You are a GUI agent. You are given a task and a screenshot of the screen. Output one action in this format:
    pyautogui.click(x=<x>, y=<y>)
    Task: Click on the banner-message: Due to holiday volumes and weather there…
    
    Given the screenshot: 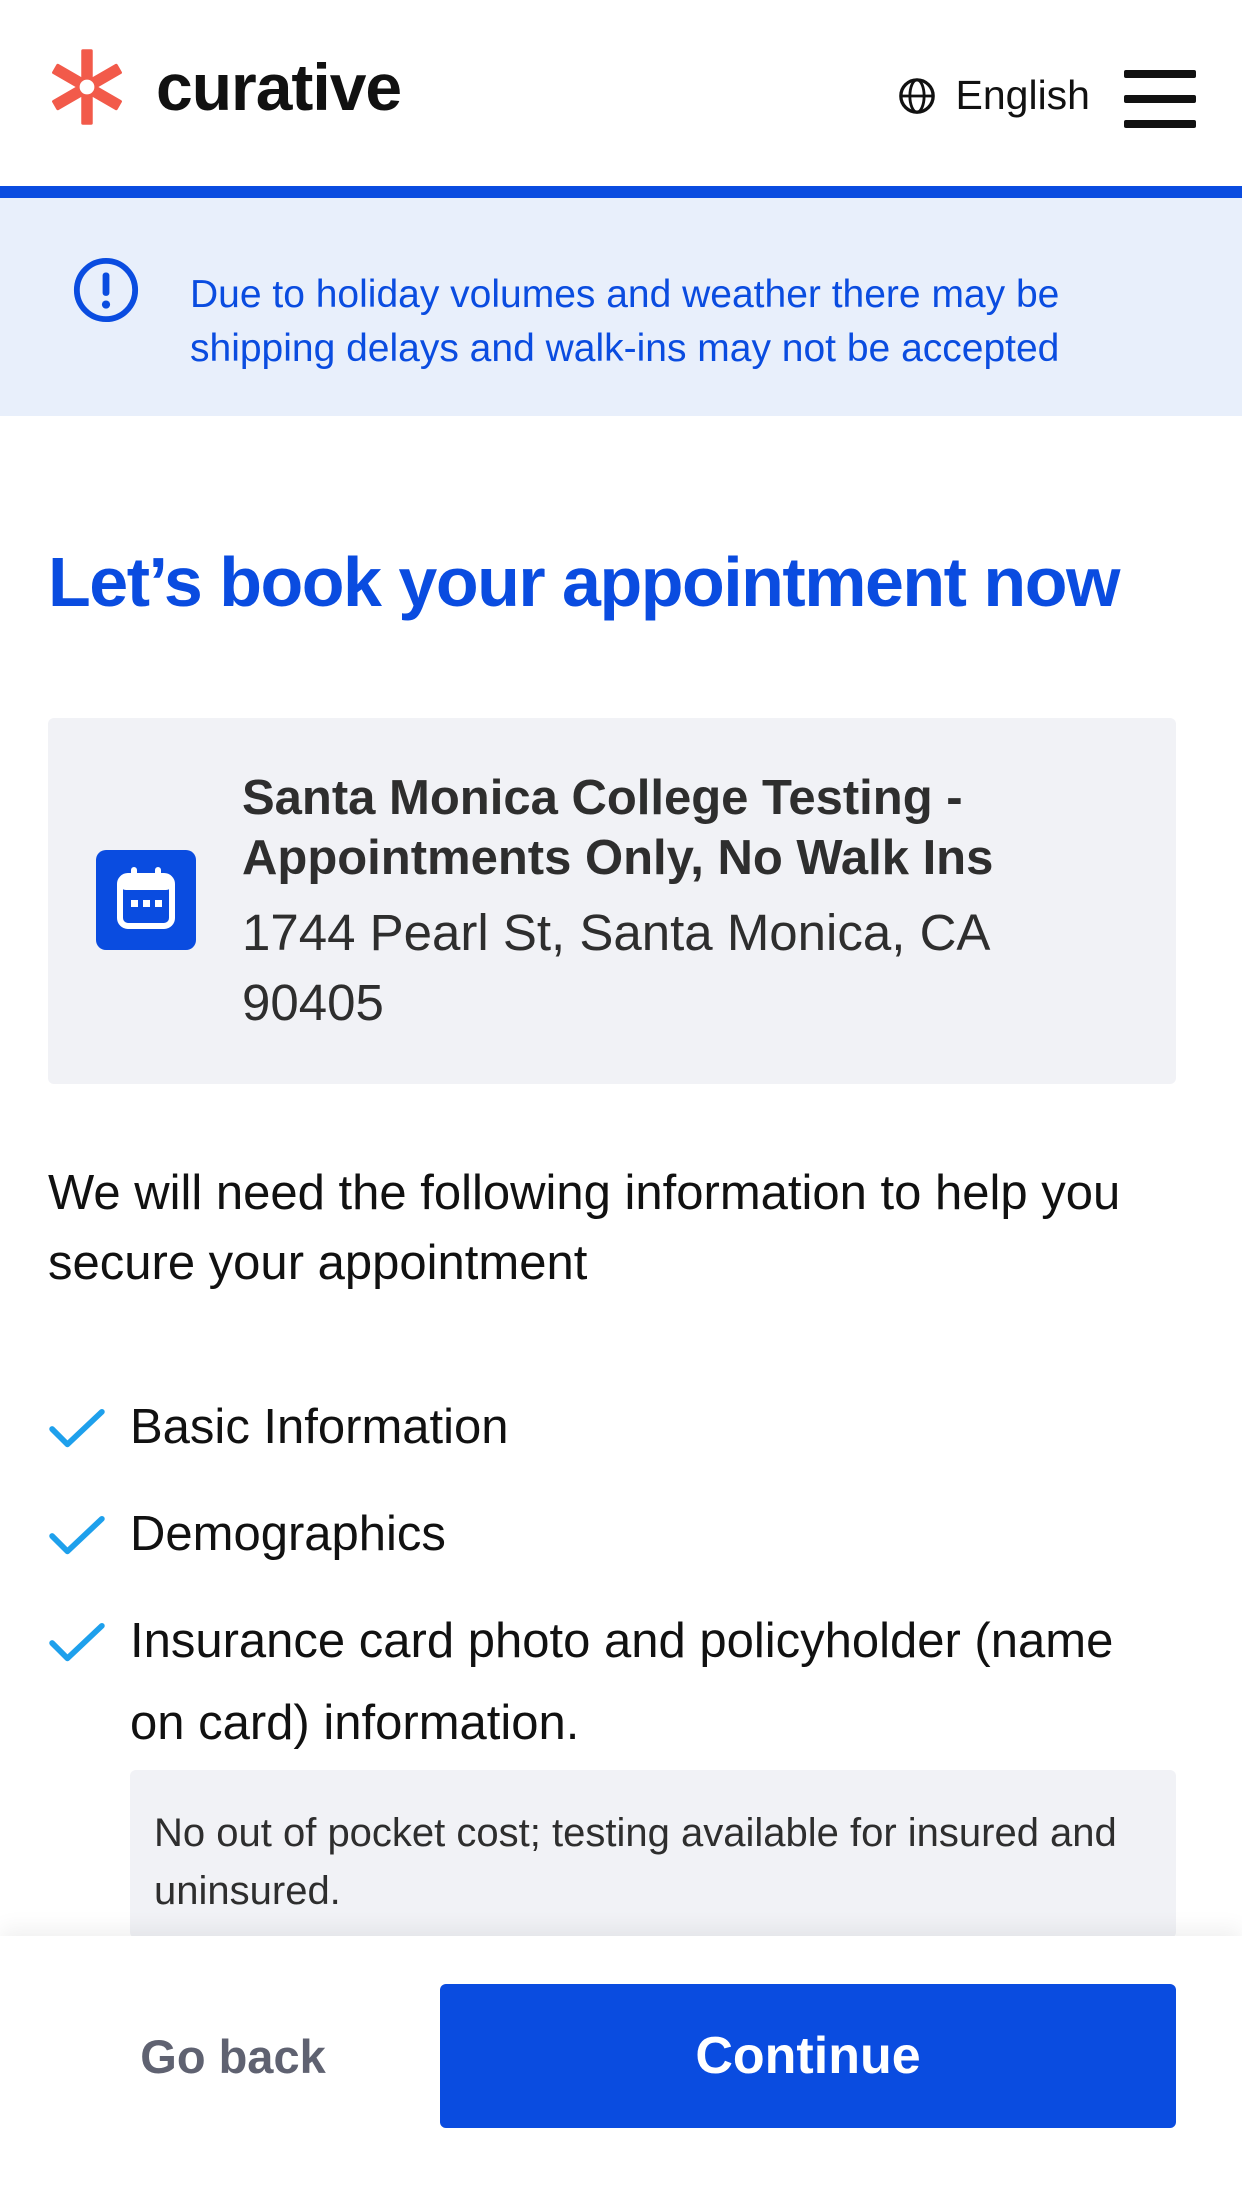 What is the action you would take?
    pyautogui.click(x=625, y=321)
    